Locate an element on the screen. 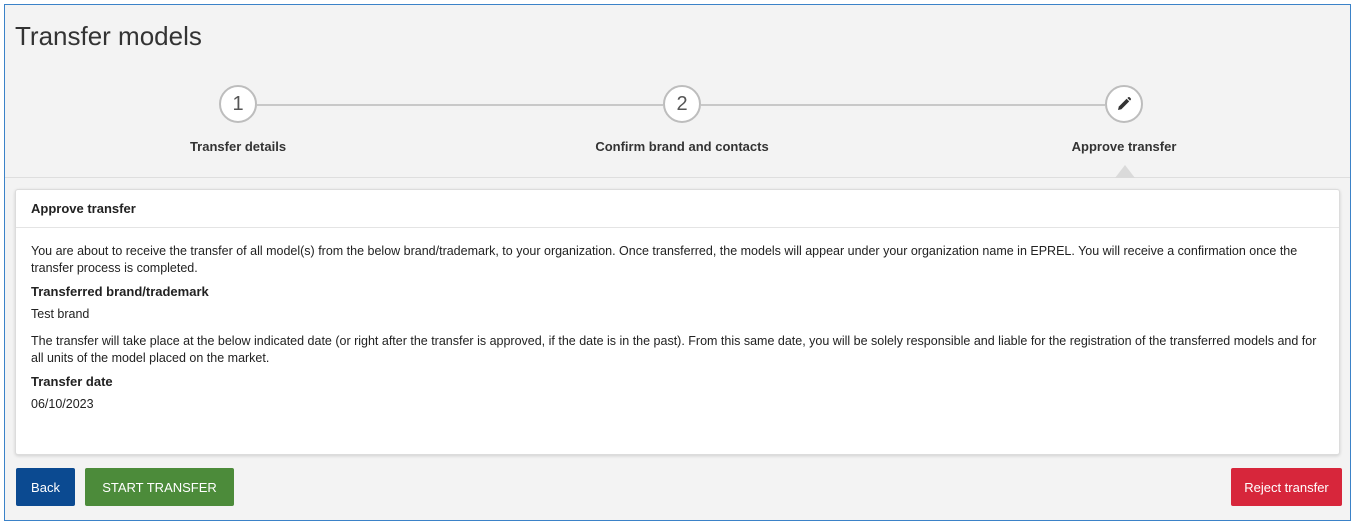 The height and width of the screenshot is (525, 1355). brand-value: Test brand is located at coordinates (60, 314).